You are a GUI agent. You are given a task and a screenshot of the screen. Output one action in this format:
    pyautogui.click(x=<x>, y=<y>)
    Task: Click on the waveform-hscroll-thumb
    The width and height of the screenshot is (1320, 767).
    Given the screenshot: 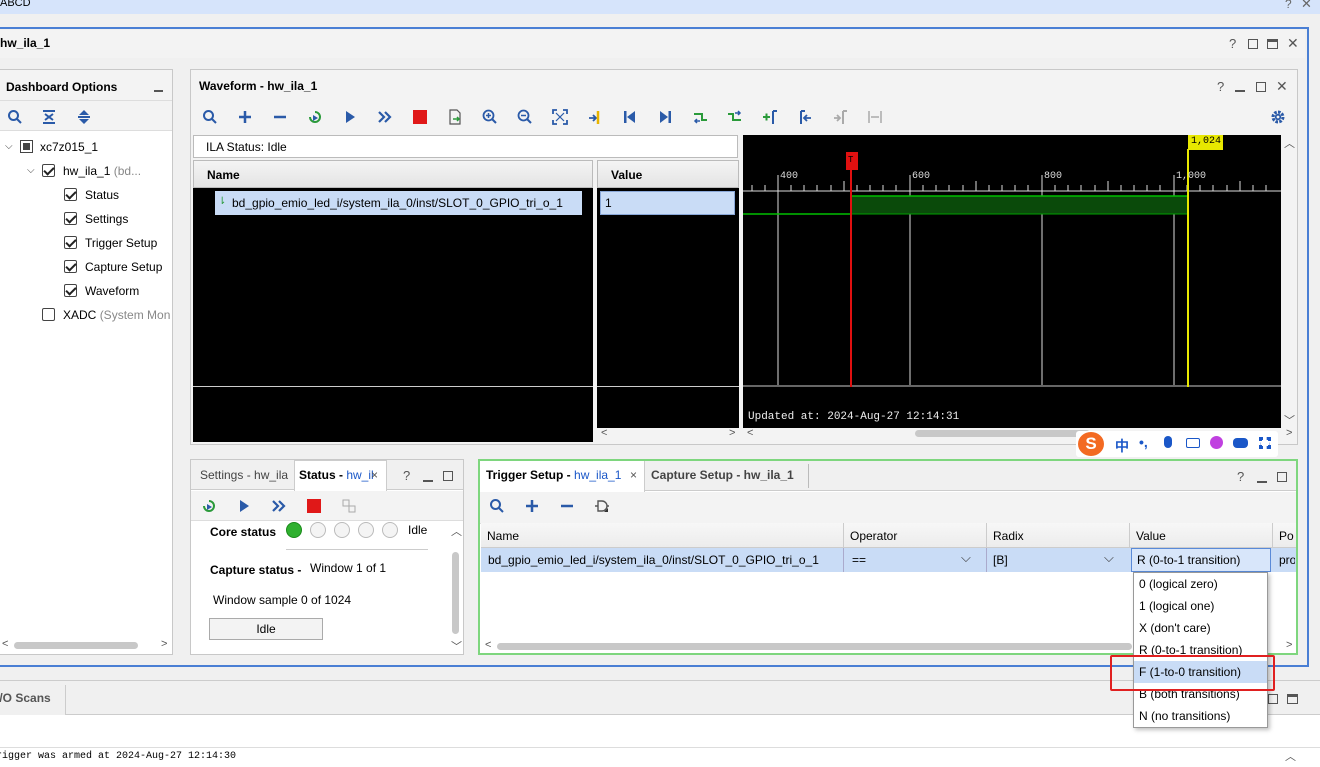 What is the action you would take?
    pyautogui.click(x=1002, y=433)
    